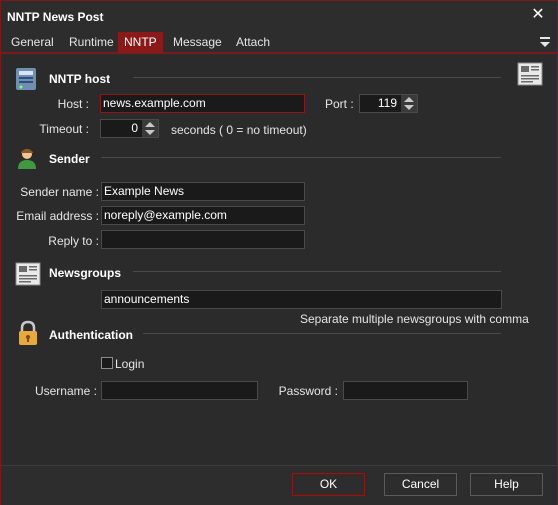  What do you see at coordinates (197, 42) in the screenshot?
I see `tab-message: Message` at bounding box center [197, 42].